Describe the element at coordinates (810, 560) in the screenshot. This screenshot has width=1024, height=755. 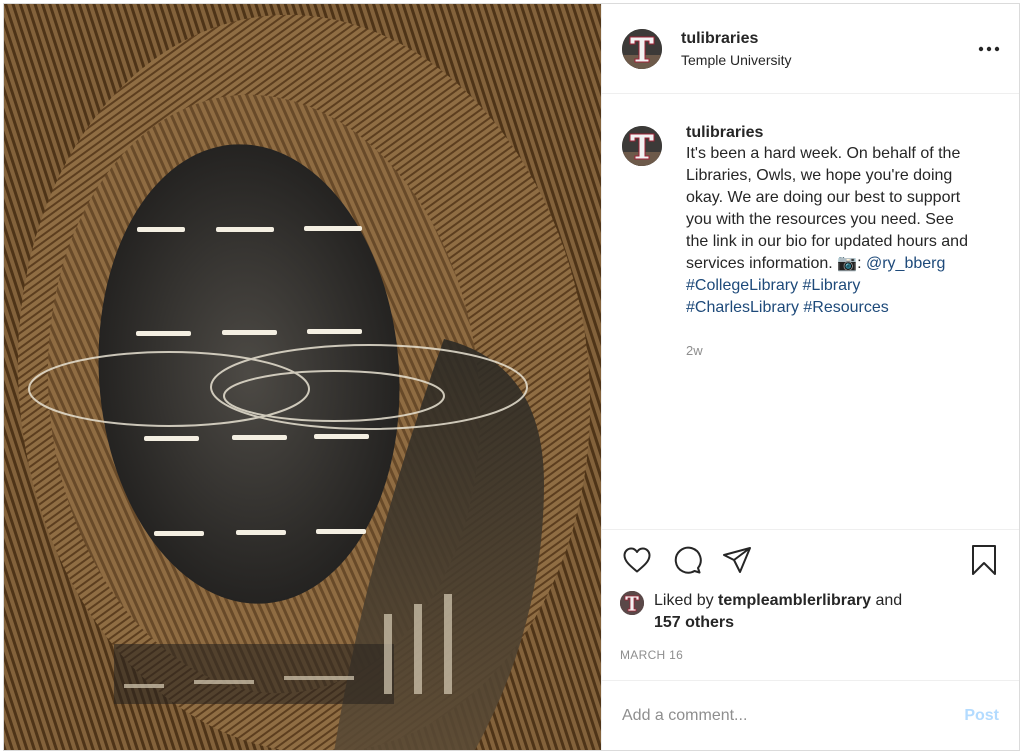
I see `action-bar` at that location.